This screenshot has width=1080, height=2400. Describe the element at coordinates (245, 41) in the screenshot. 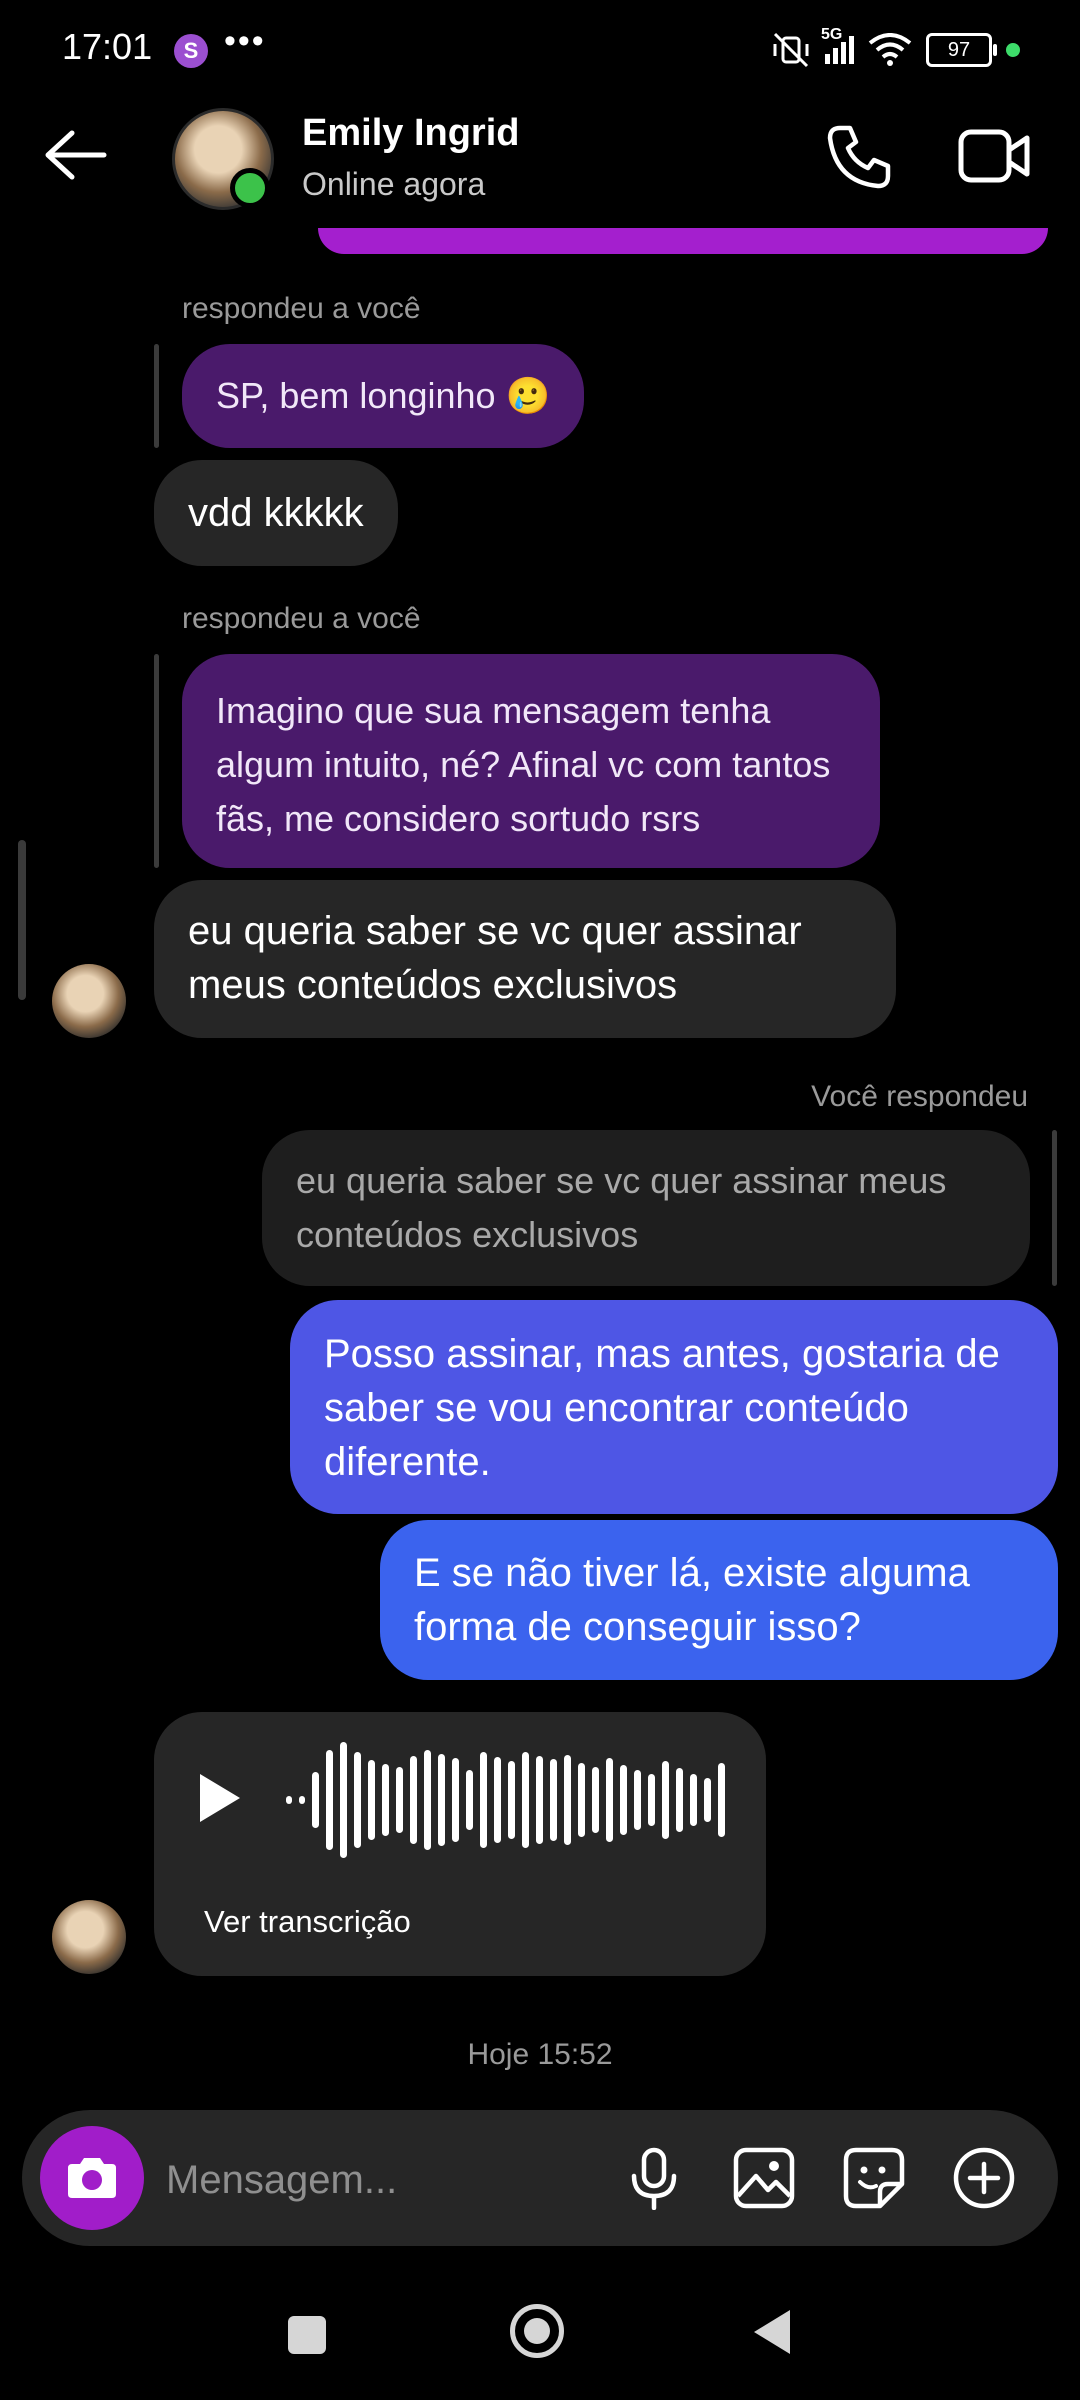

I see `more-notifications-icon: •••` at that location.